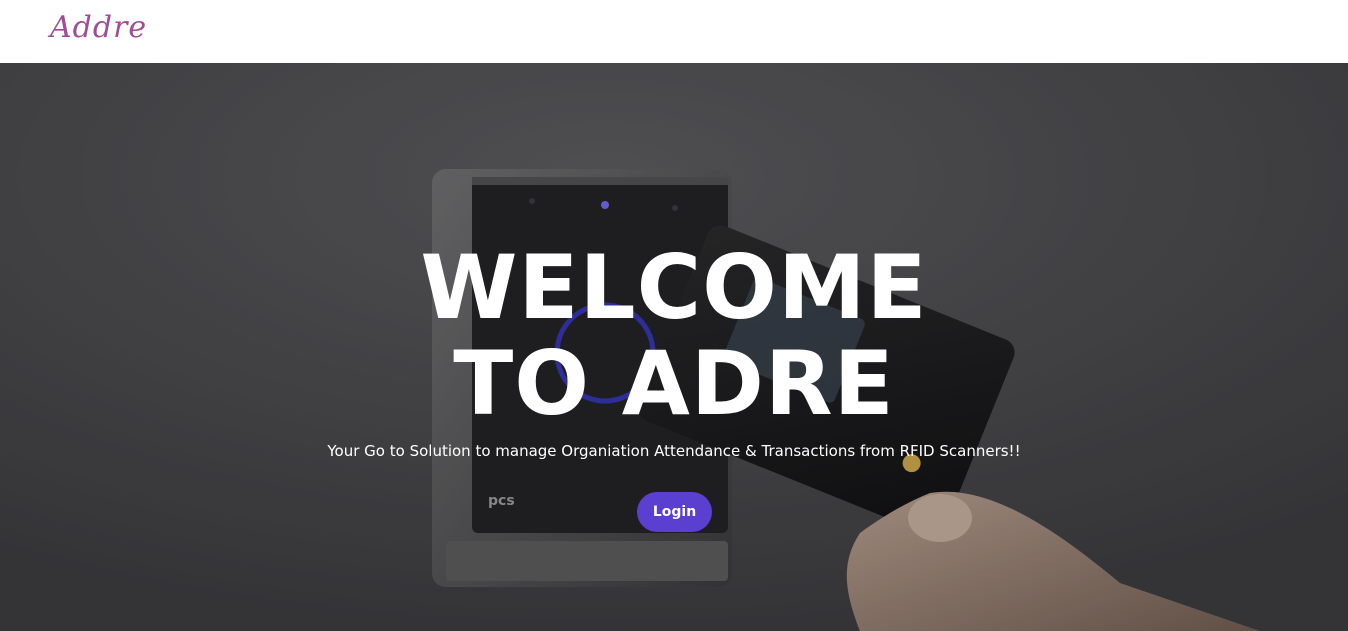 The image size is (1348, 631). I want to click on top-navbar: Addre, so click(674, 31).